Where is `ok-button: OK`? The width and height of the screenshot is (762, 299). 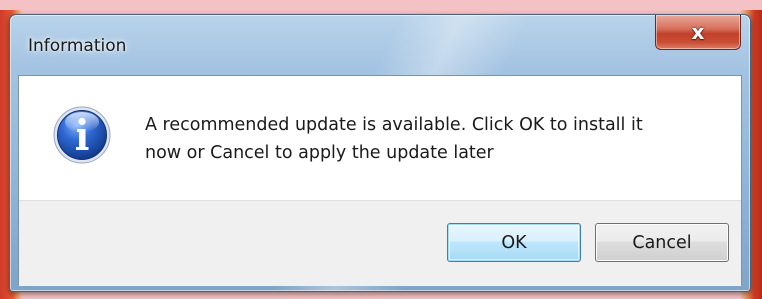 ok-button: OK is located at coordinates (514, 242).